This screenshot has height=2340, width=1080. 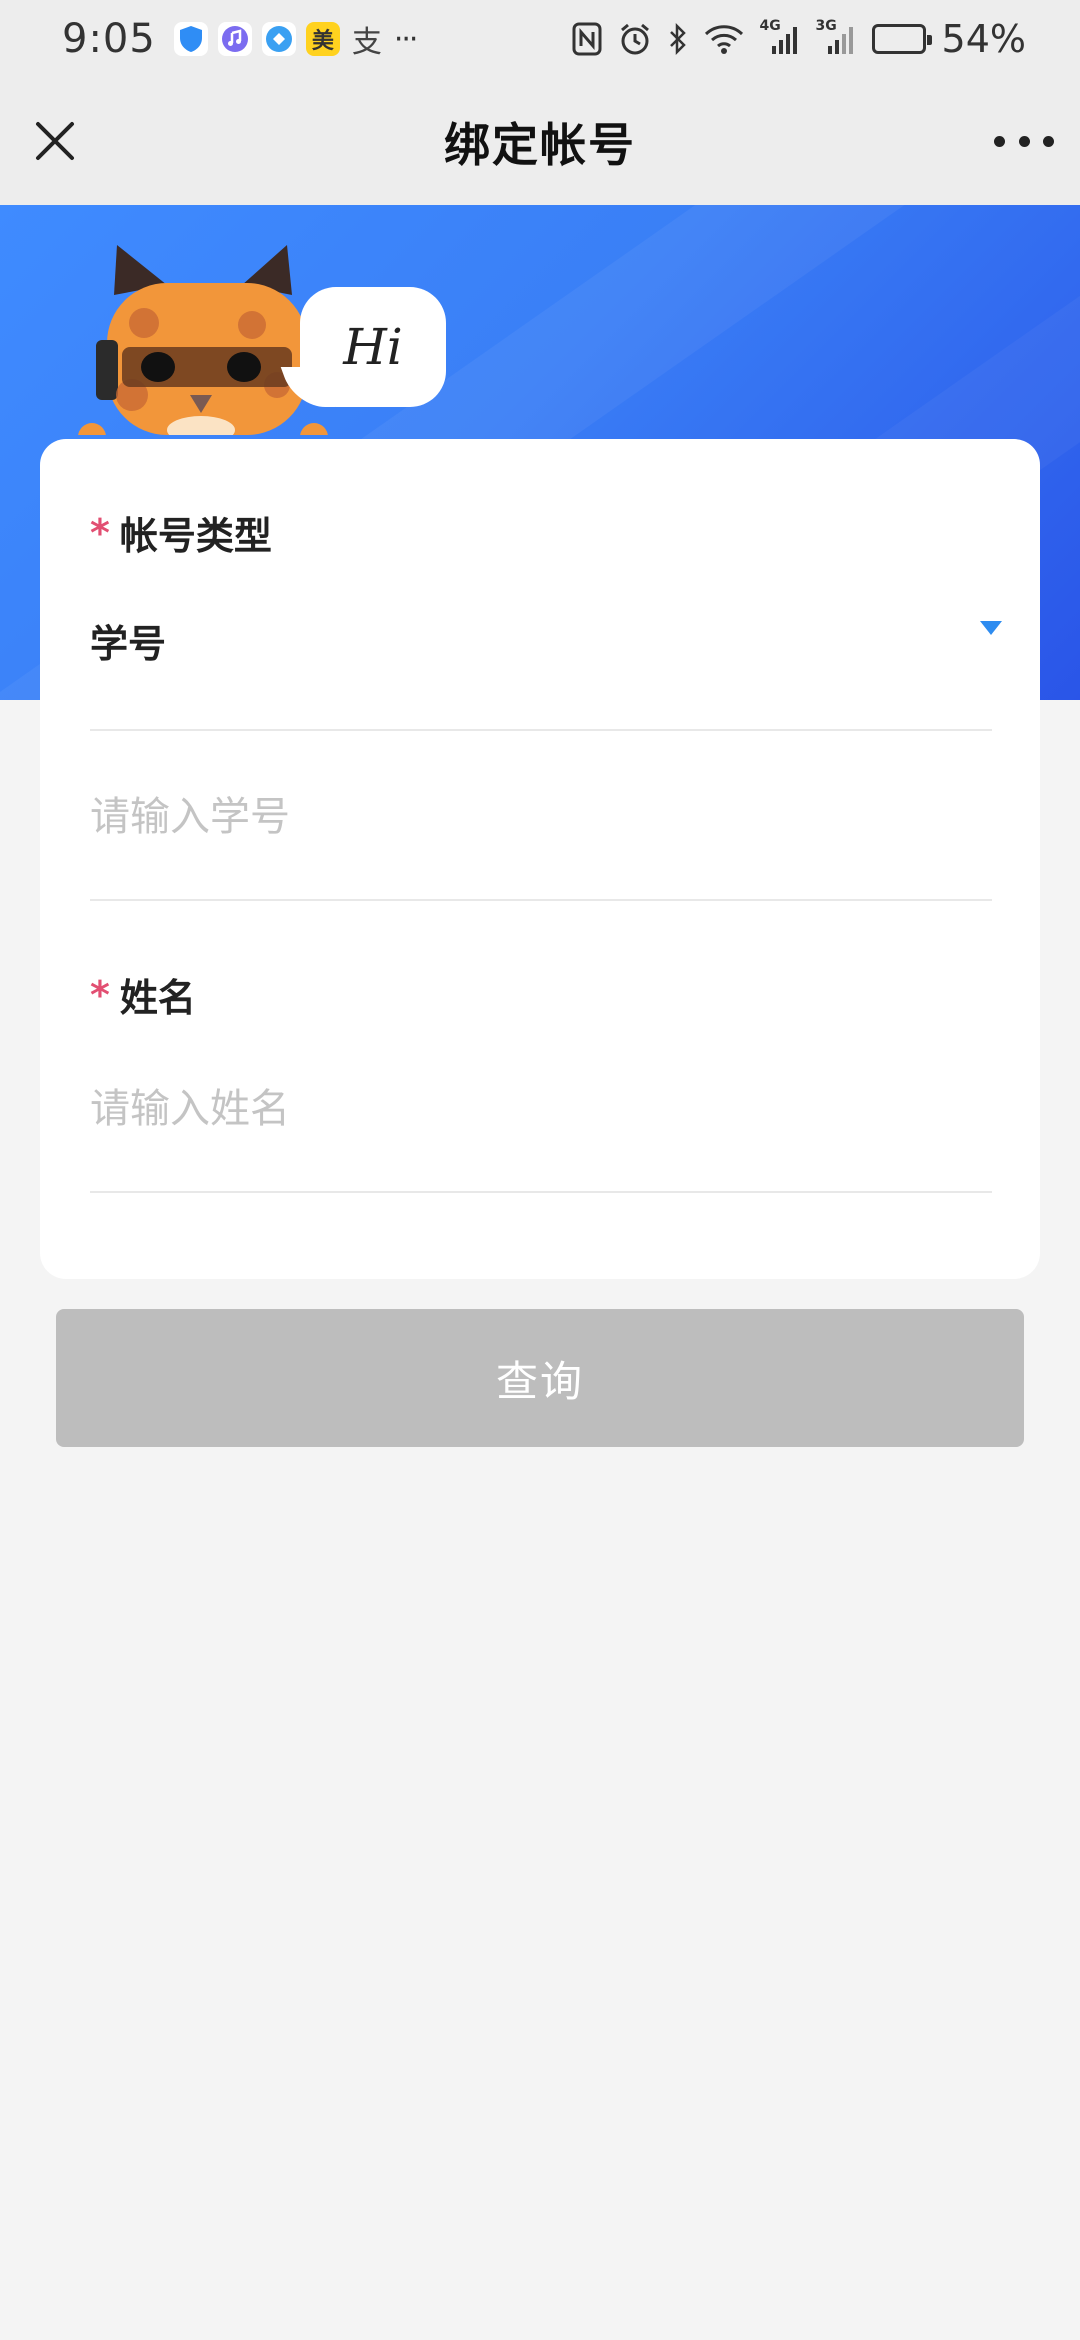 What do you see at coordinates (541, 817) in the screenshot?
I see `student-id-input` at bounding box center [541, 817].